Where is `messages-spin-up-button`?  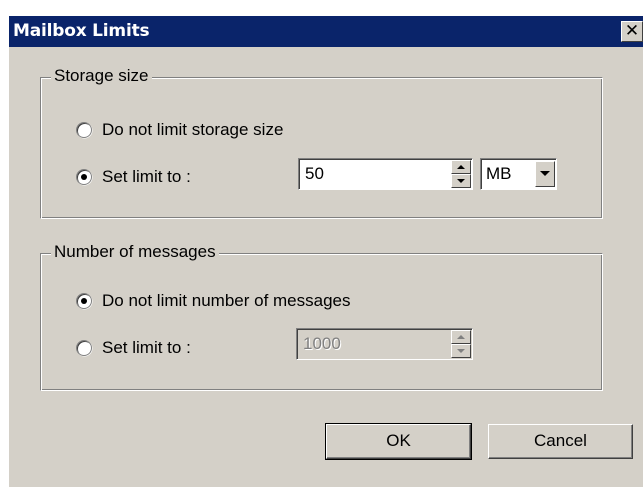 messages-spin-up-button is located at coordinates (461, 337).